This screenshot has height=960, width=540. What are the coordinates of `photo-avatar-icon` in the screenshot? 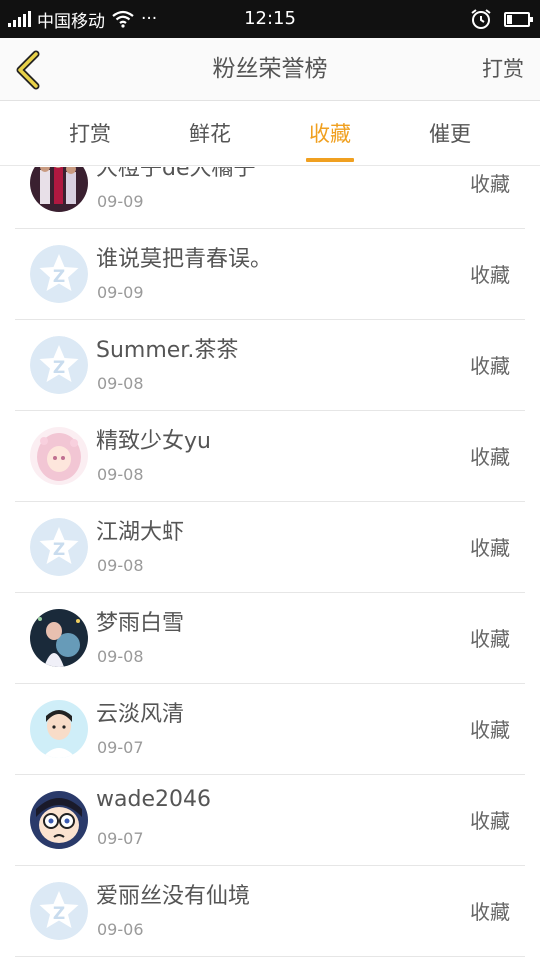 It's located at (59, 189).